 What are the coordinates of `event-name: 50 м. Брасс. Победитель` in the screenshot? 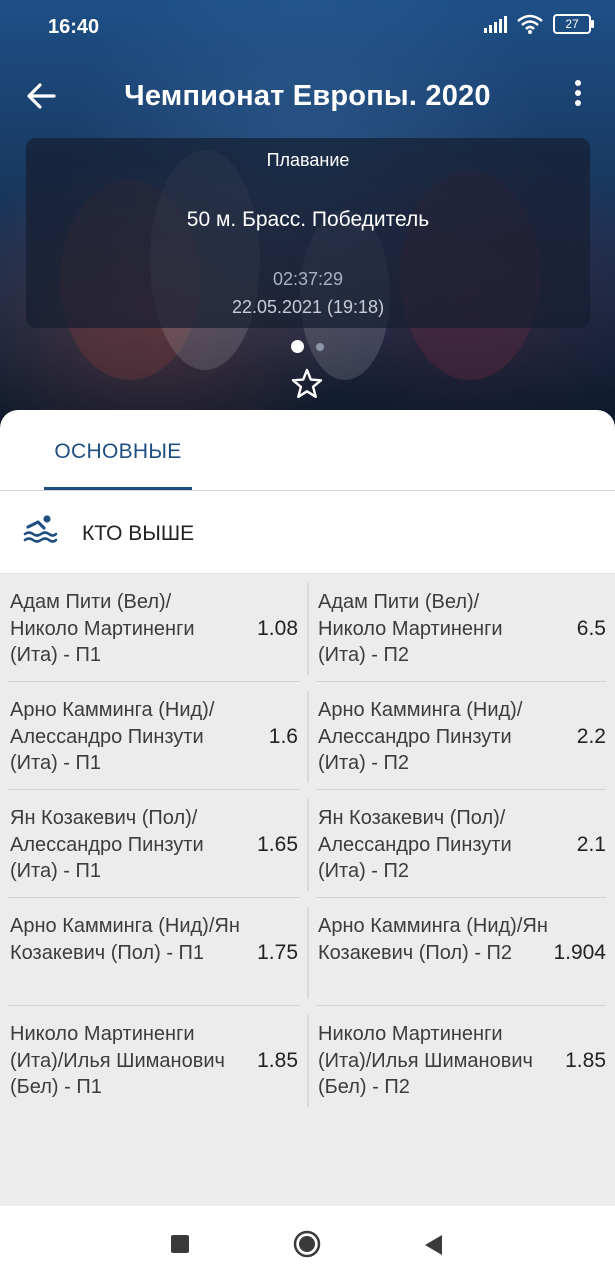 It's located at (308, 219).